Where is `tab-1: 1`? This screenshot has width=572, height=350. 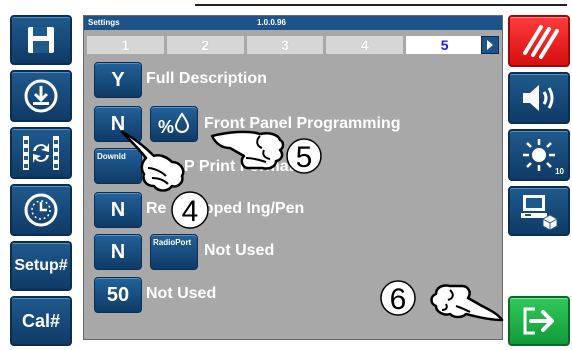 tab-1: 1 is located at coordinates (125, 45).